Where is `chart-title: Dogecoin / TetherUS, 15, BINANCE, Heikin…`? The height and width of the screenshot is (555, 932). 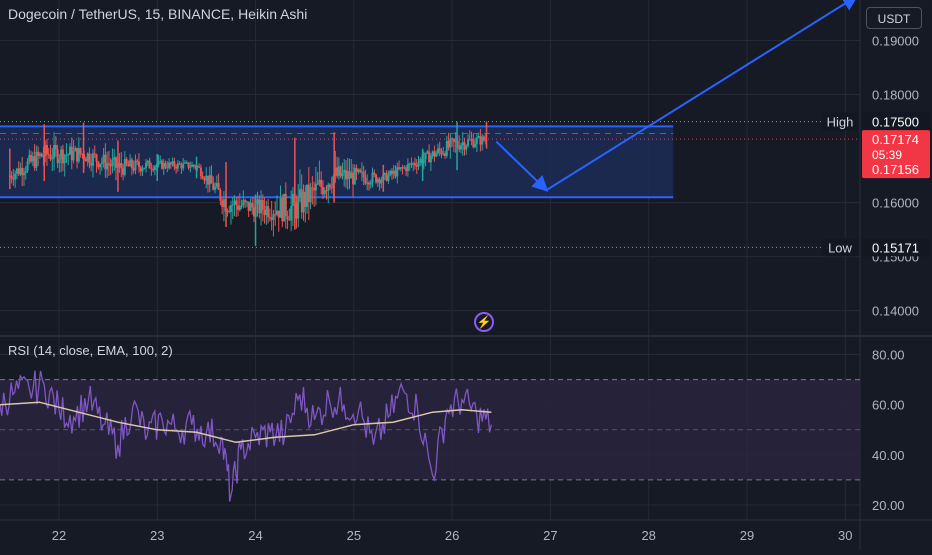
chart-title: Dogecoin / TetherUS, 15, BINANCE, Heikin… is located at coordinates (158, 14).